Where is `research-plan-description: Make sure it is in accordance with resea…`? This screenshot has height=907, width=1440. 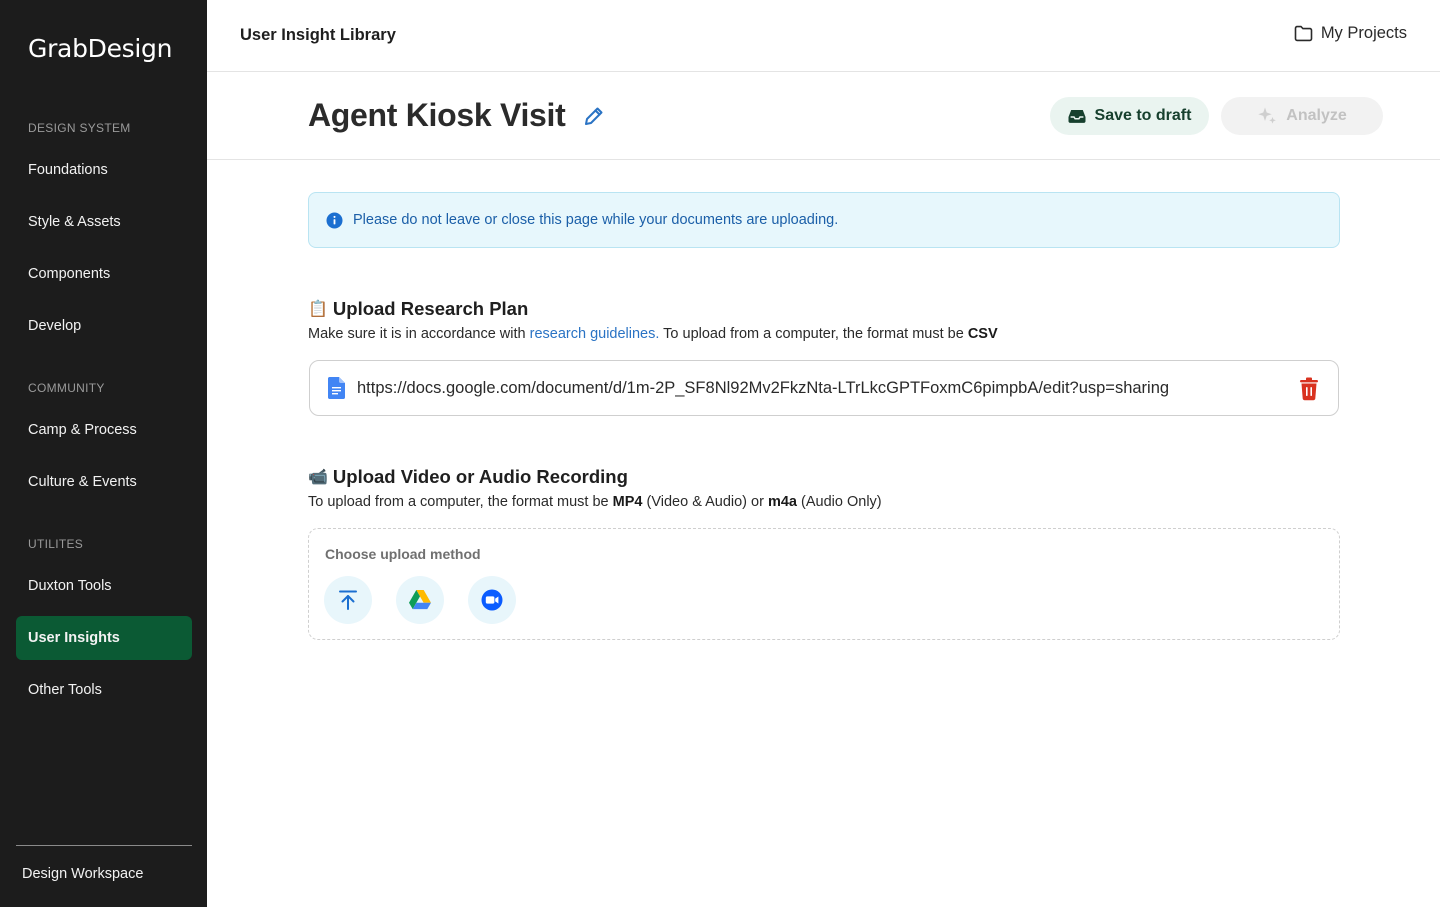
research-plan-description: Make sure it is in accordance with resea… is located at coordinates (653, 334).